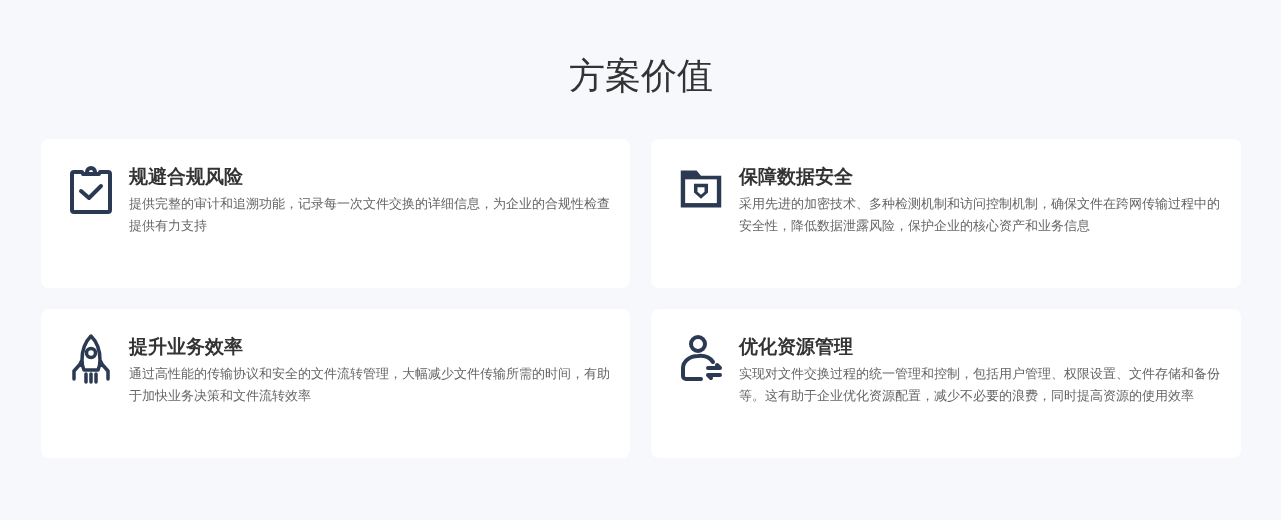 Image resolution: width=1281 pixels, height=520 pixels. Describe the element at coordinates (90, 189) in the screenshot. I see `clipboard-check-icon` at that location.